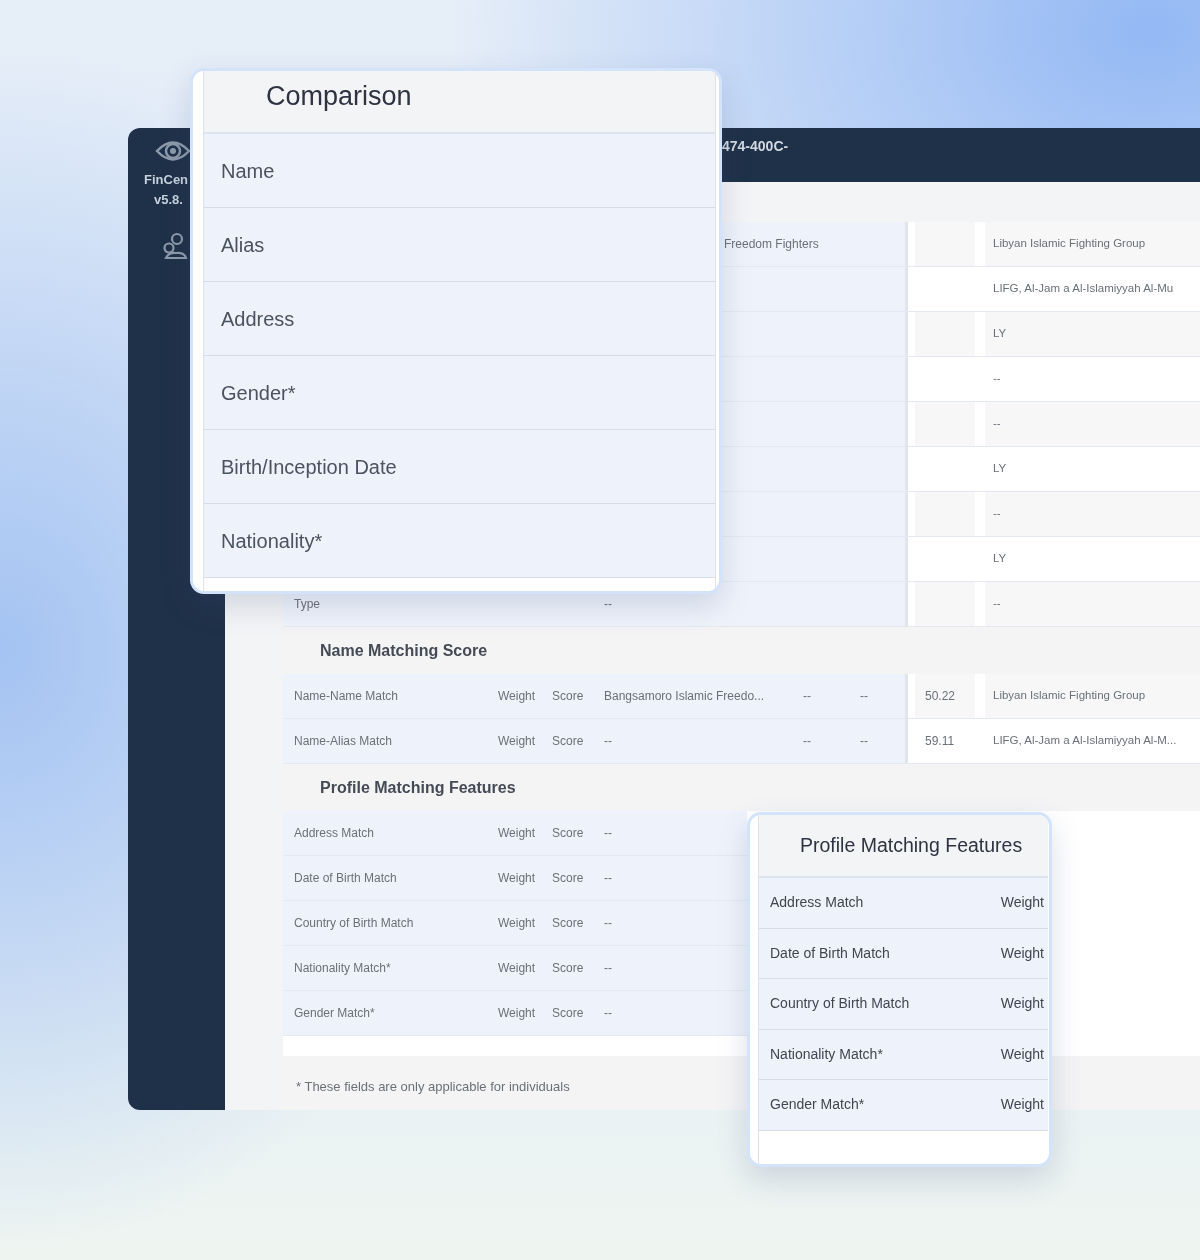 This screenshot has height=1260, width=1200. What do you see at coordinates (404, 650) in the screenshot?
I see `section-title: Name Matching Score` at bounding box center [404, 650].